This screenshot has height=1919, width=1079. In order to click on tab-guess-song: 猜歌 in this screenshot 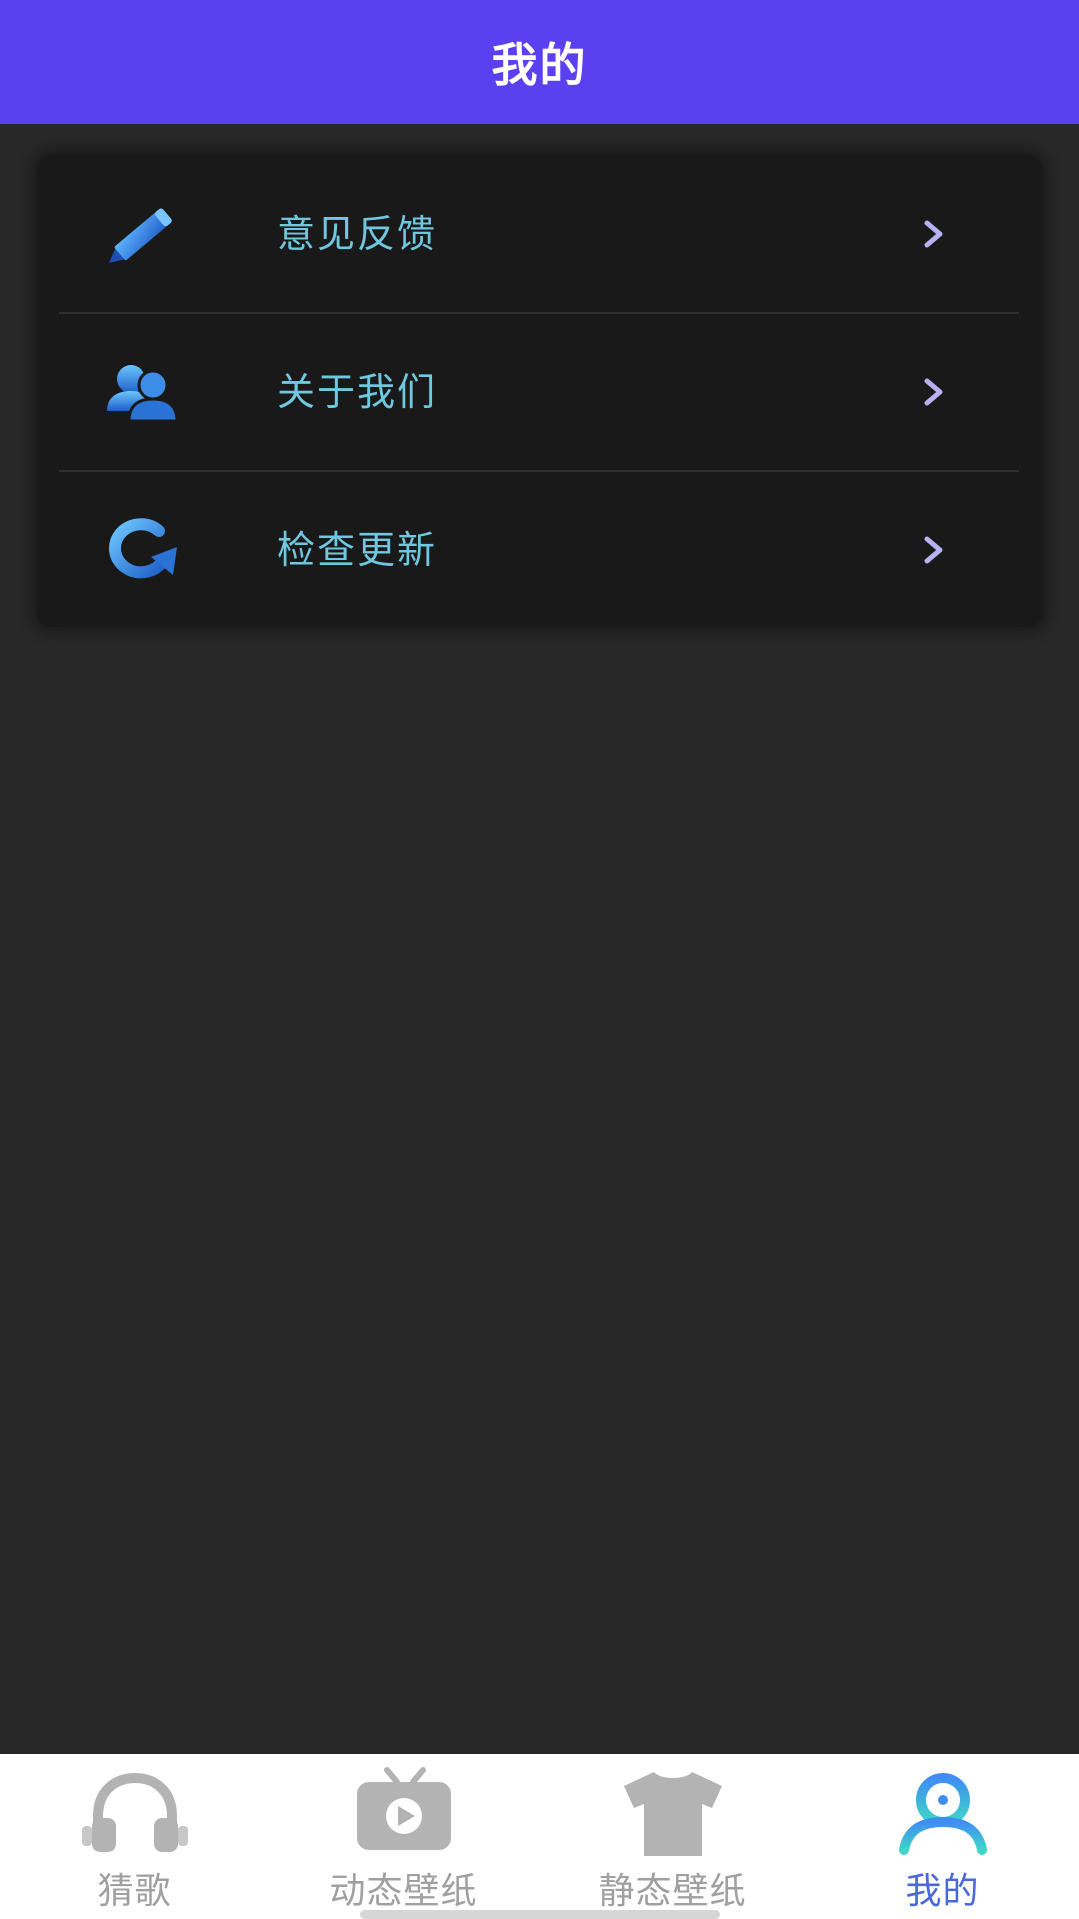, I will do `click(134, 1836)`.